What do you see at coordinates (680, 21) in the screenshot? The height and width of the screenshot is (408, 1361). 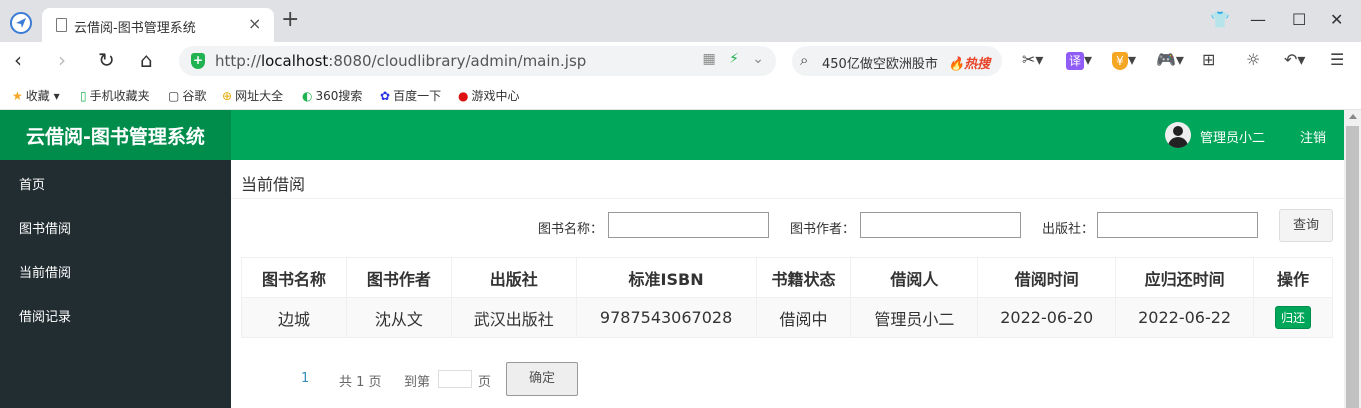 I see `browser-tabbar: 云借阅-图书管理系统 × + 👕 — ☐ ✕` at bounding box center [680, 21].